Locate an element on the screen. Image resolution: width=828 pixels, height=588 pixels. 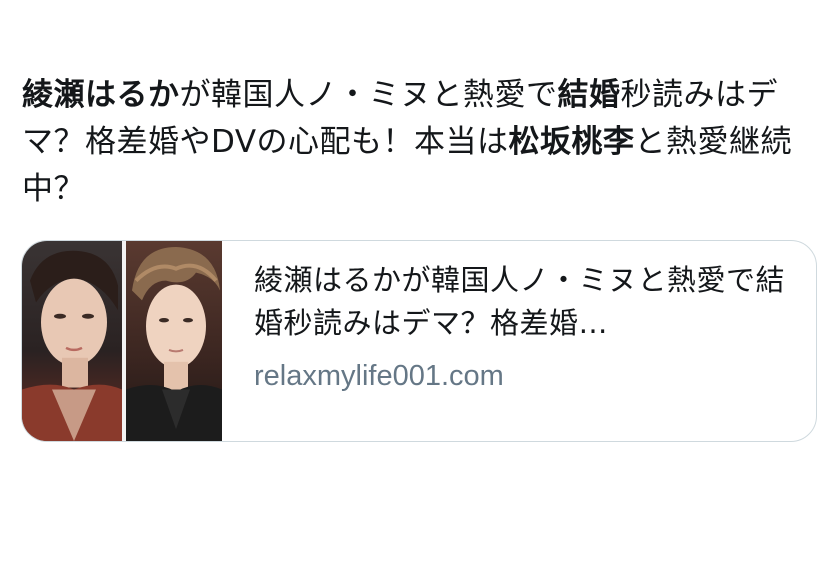
tweet-bold-name: 綾瀬はるか is located at coordinates (101, 95).